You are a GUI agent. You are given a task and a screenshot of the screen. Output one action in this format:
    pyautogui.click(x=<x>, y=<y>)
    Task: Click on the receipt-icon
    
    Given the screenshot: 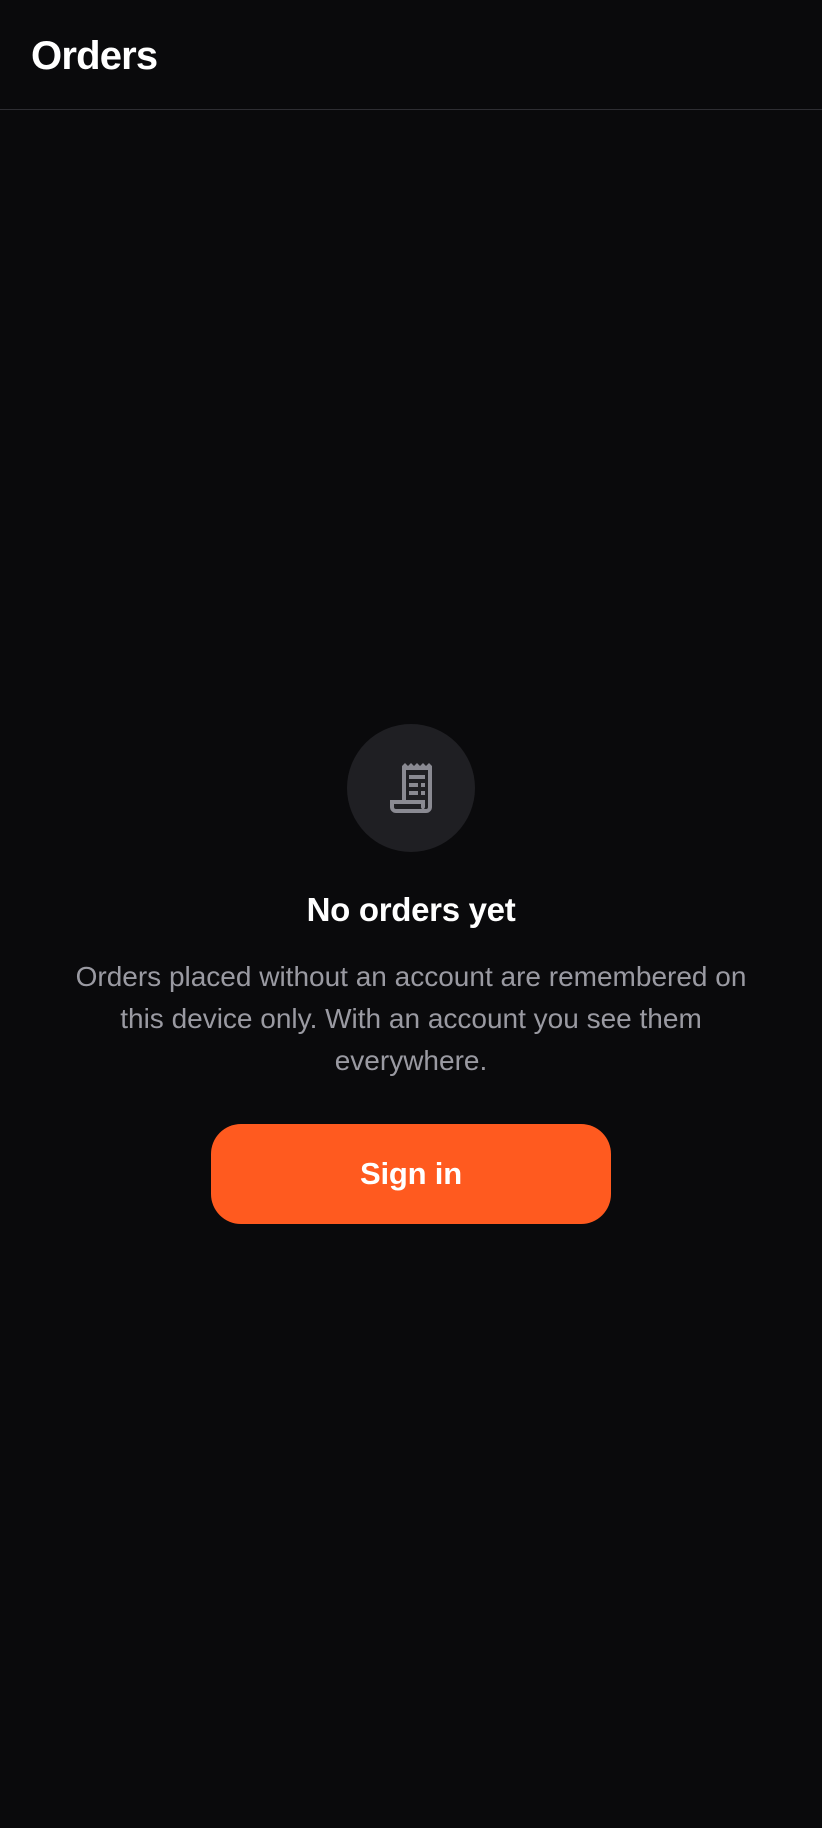 What is the action you would take?
    pyautogui.click(x=411, y=788)
    